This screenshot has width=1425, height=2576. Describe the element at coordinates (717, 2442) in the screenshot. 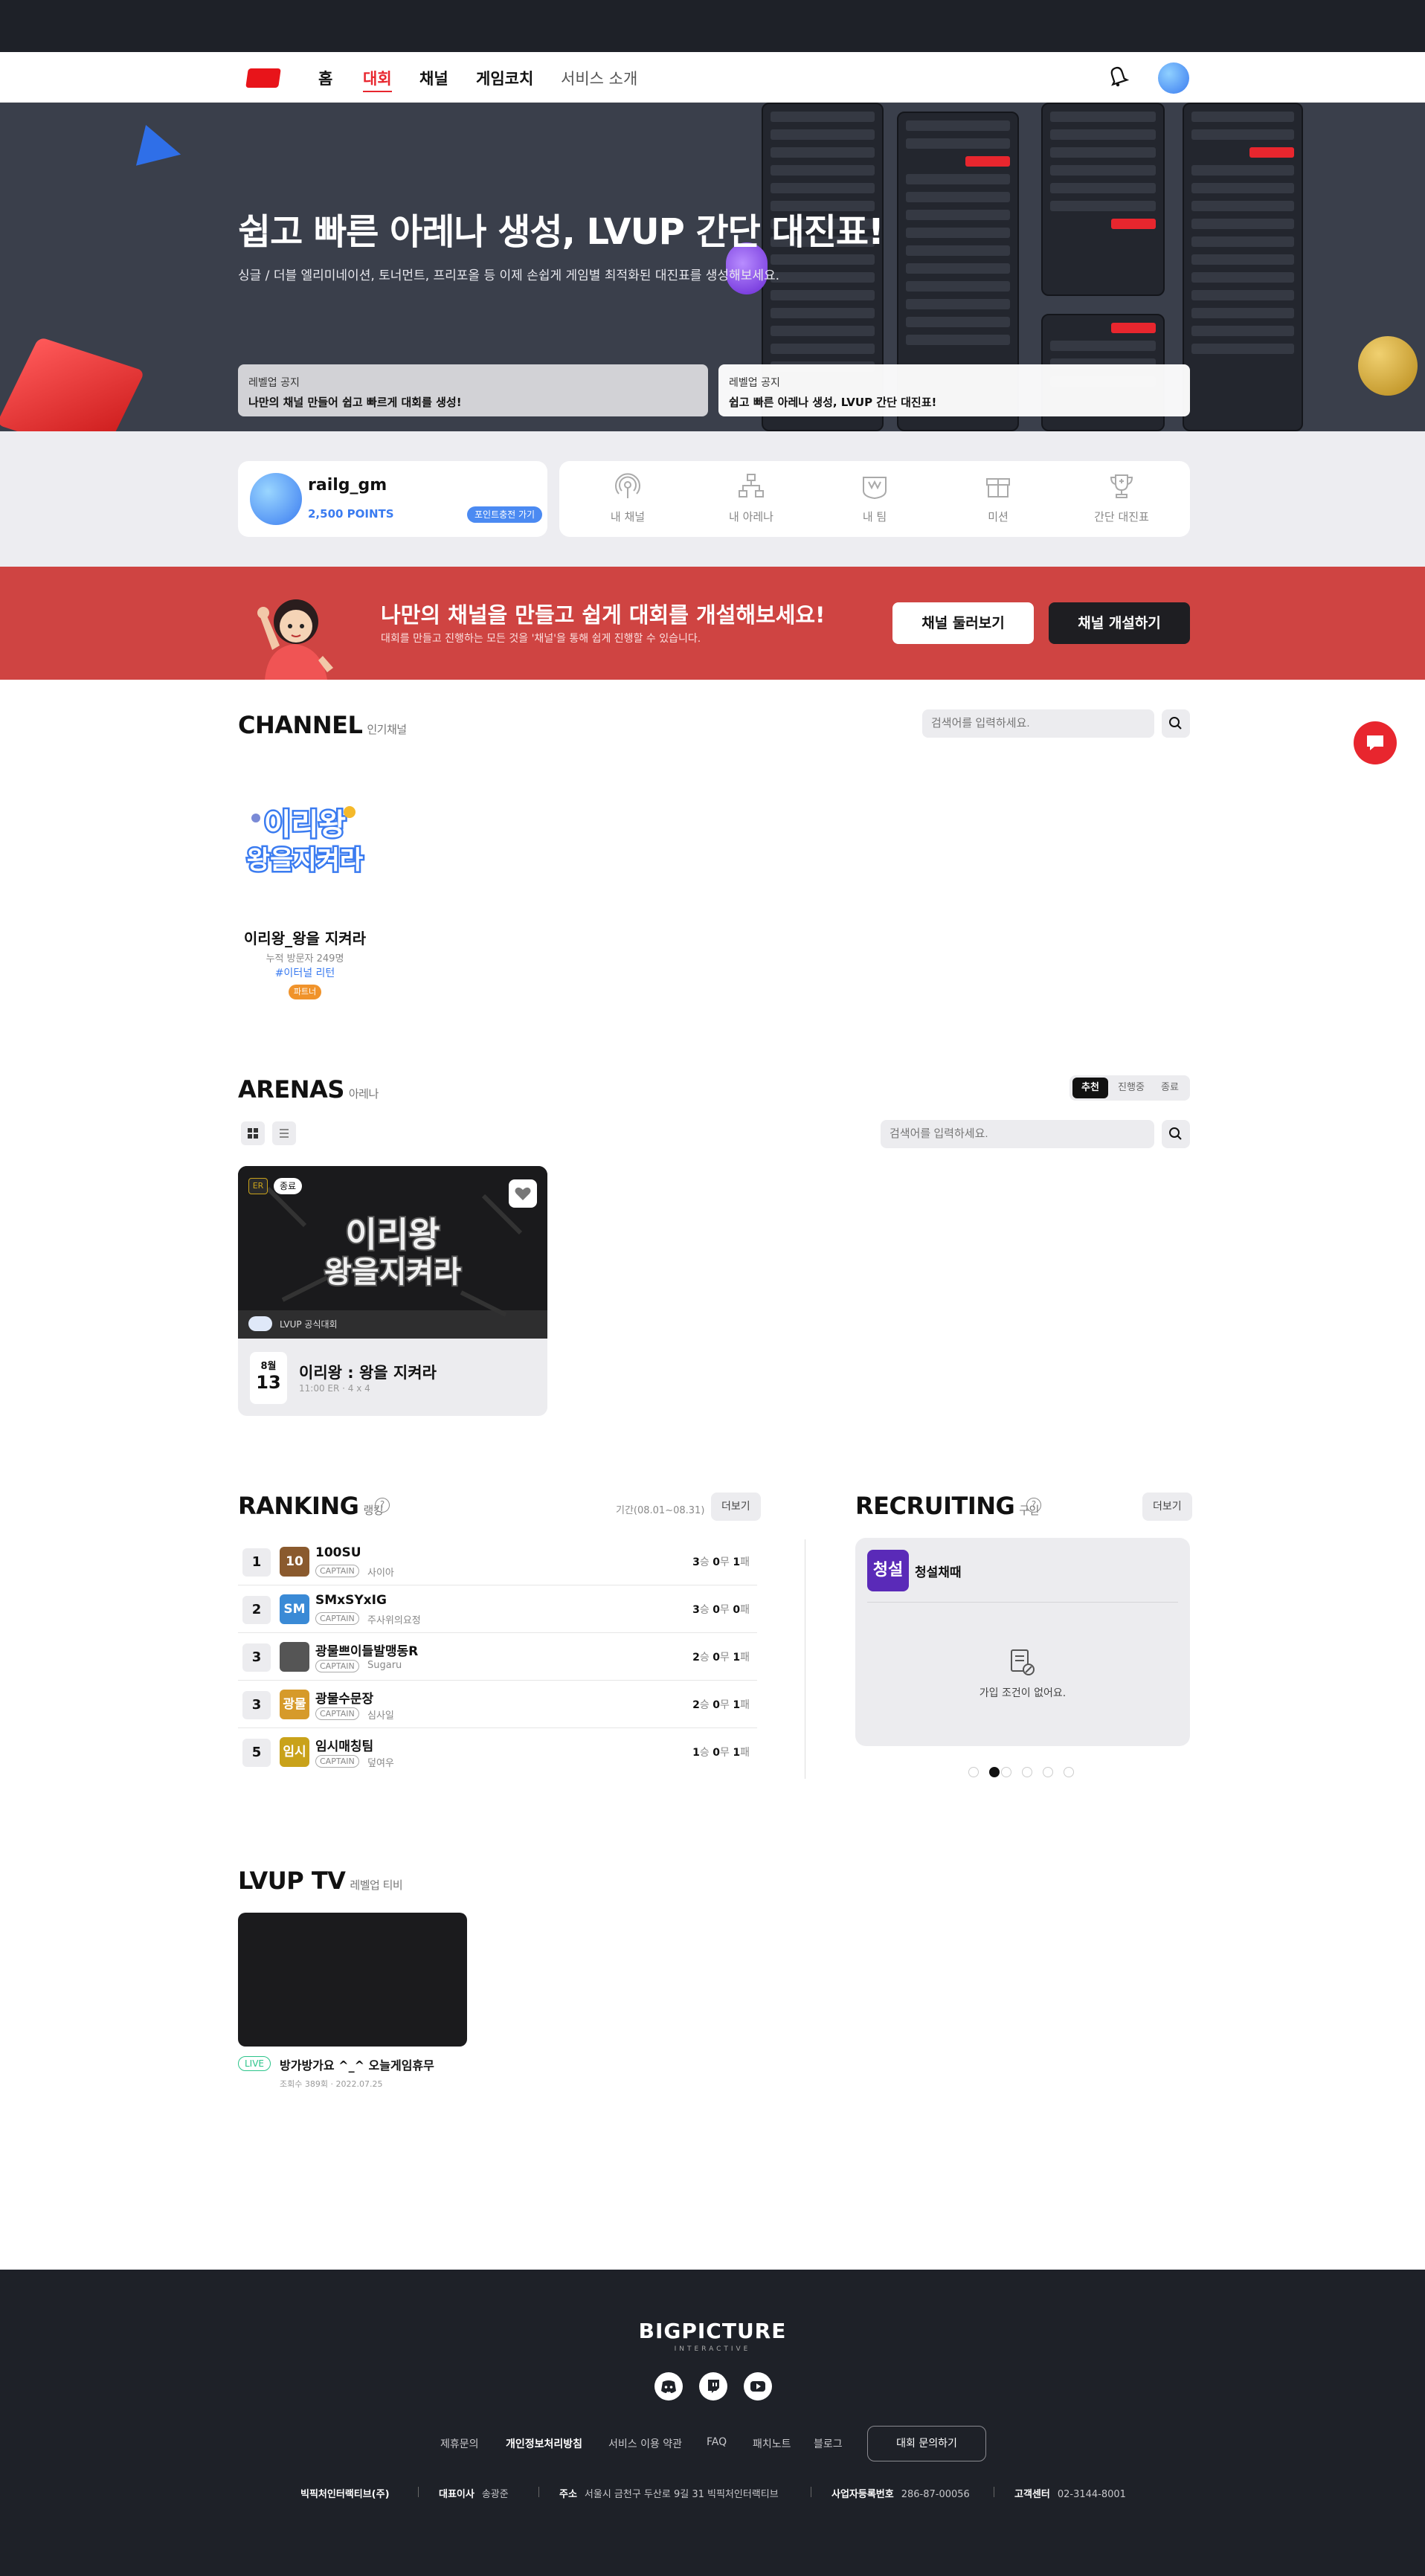

I see `footer-link-faq: FAQ` at that location.